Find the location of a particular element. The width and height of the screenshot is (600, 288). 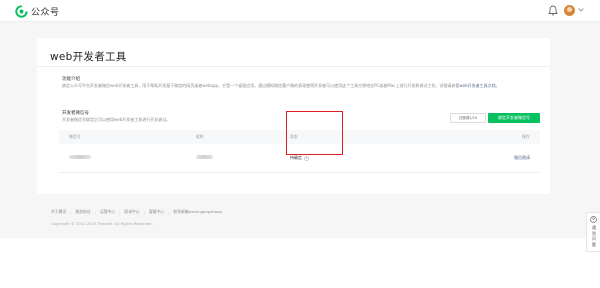

footer-link-email: 联系邮箱weixingongzhong is located at coordinates (197, 212).